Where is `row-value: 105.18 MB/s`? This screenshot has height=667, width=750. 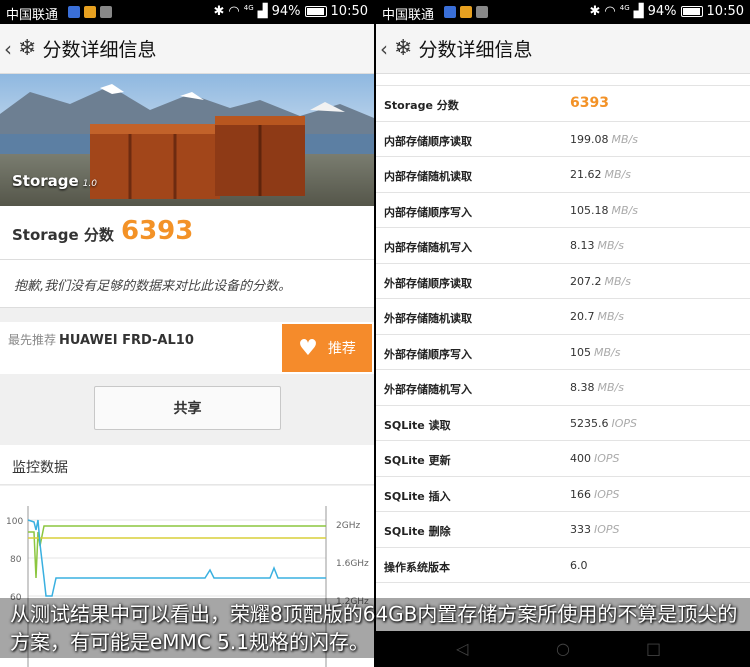 row-value: 105.18 MB/s is located at coordinates (604, 210).